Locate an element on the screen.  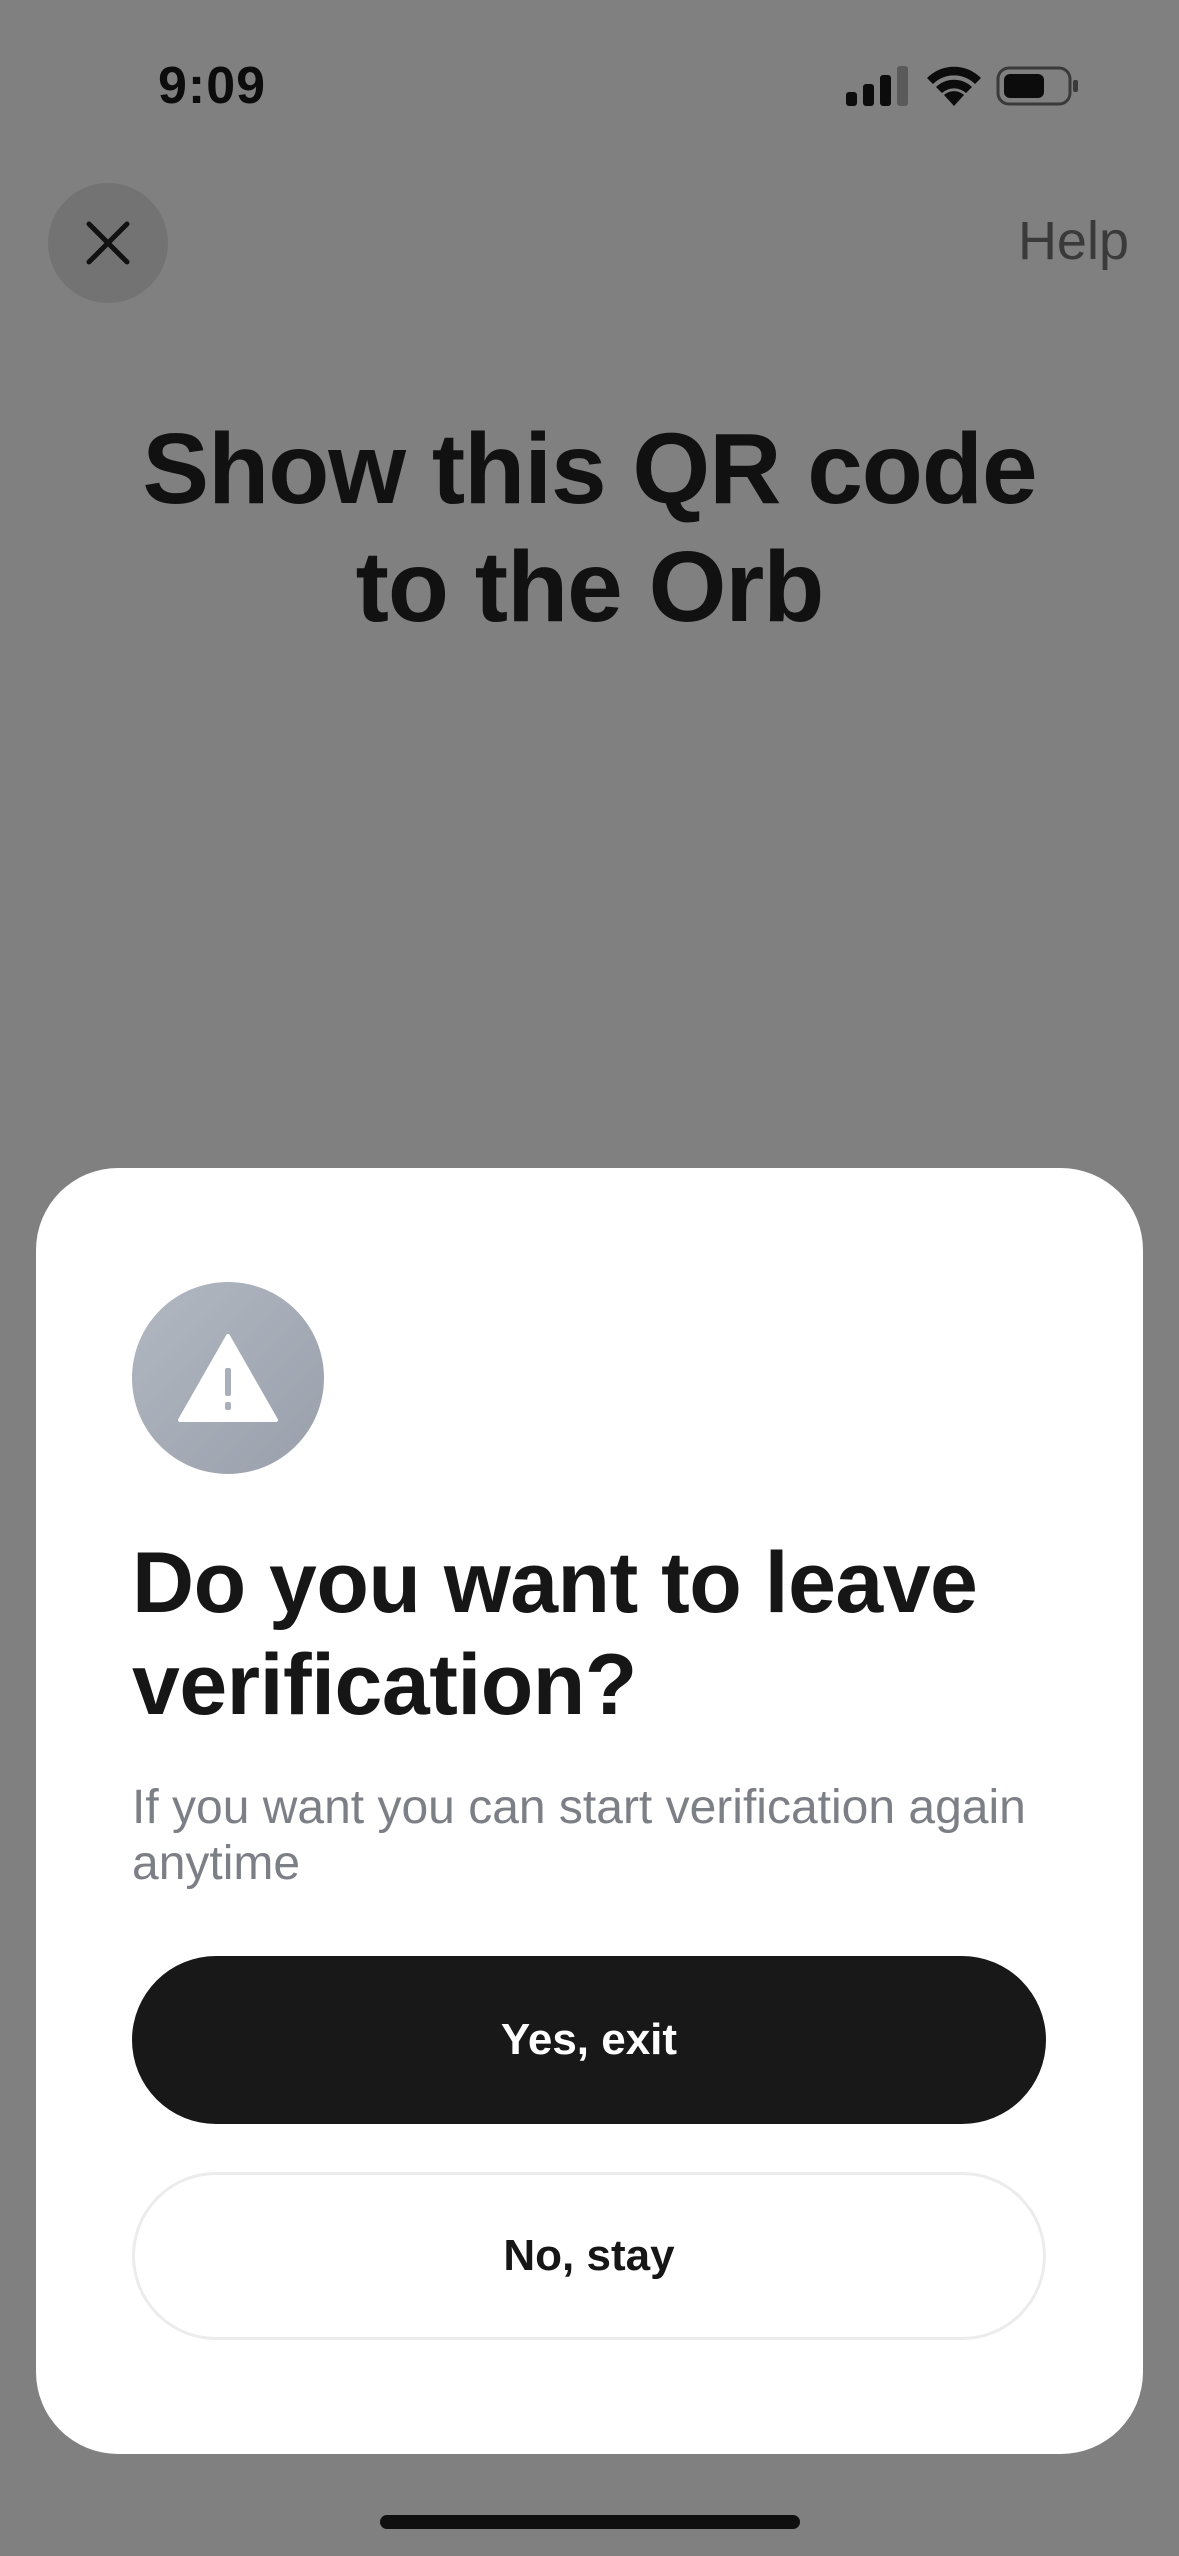
no-stay-button: No, stay is located at coordinates (589, 2256).